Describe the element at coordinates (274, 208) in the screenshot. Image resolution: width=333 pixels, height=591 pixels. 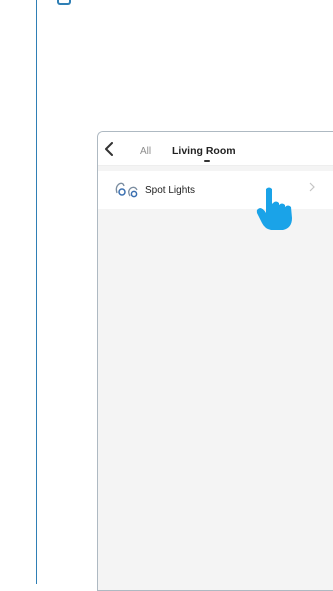
I see `hand-pointer-icon` at that location.